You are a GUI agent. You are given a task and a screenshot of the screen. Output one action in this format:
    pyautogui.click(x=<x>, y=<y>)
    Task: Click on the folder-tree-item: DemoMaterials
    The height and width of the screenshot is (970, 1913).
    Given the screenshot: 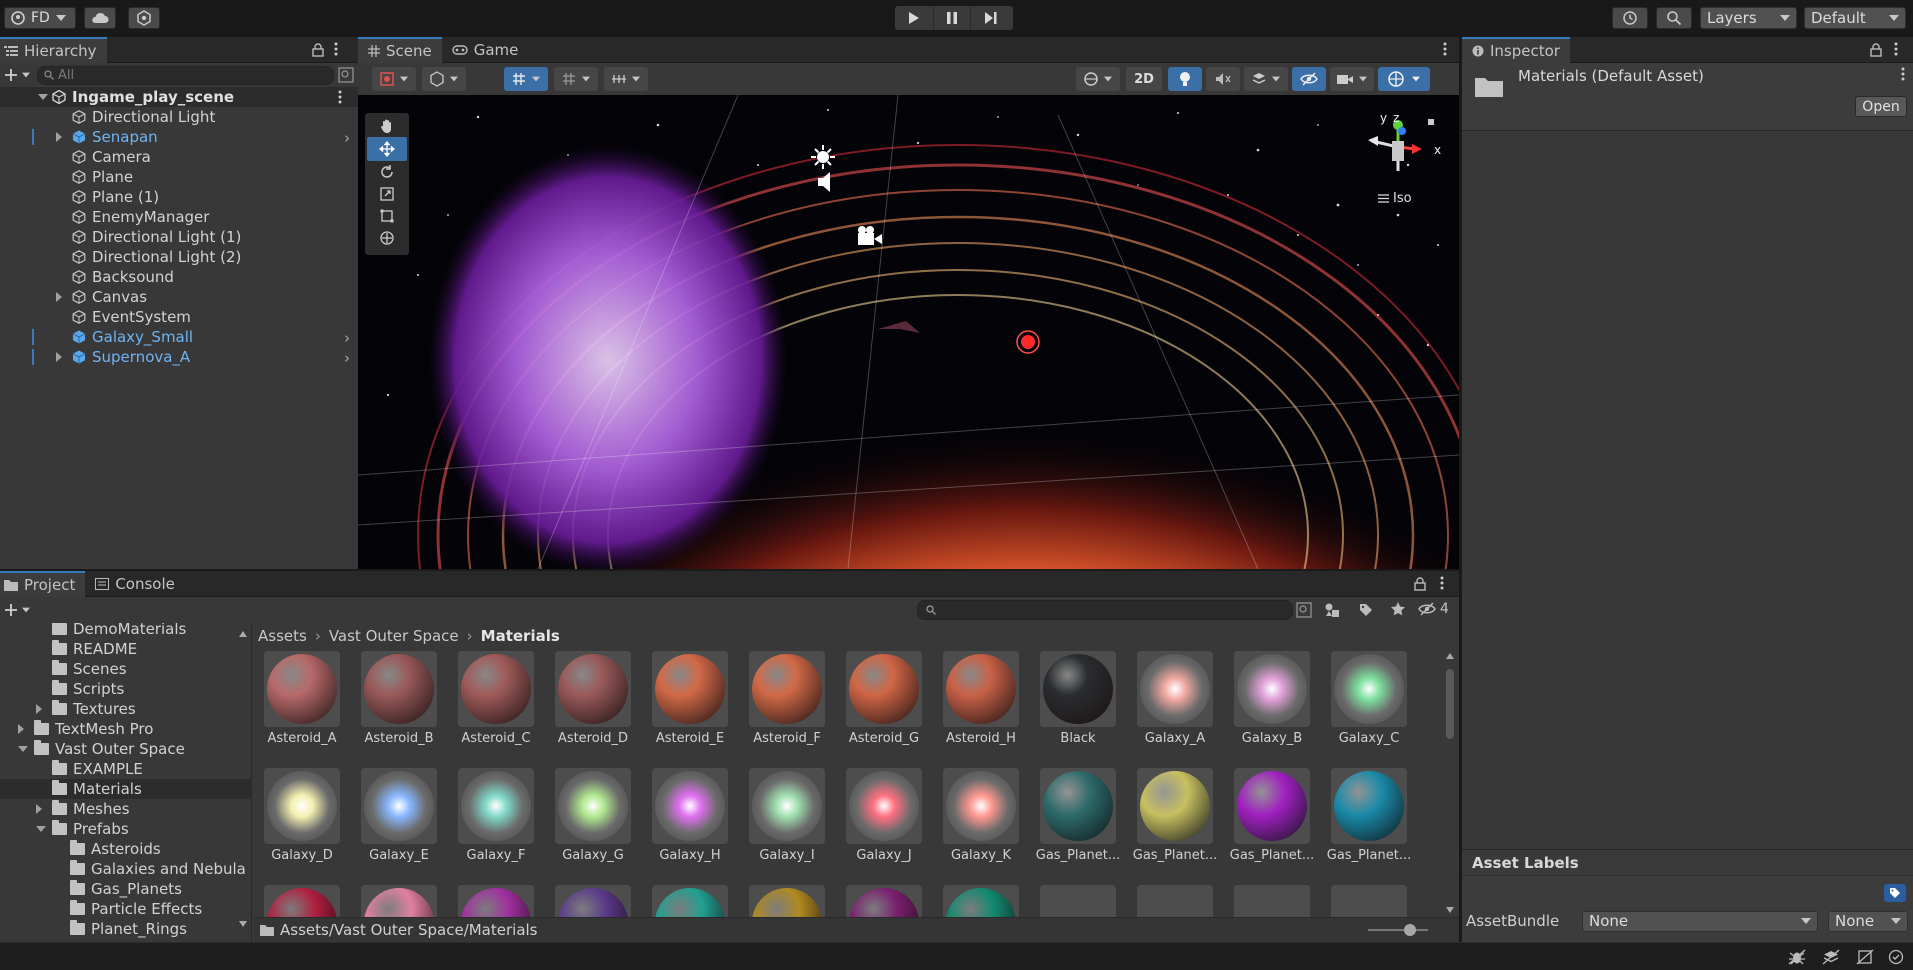 What is the action you would take?
    pyautogui.click(x=125, y=631)
    